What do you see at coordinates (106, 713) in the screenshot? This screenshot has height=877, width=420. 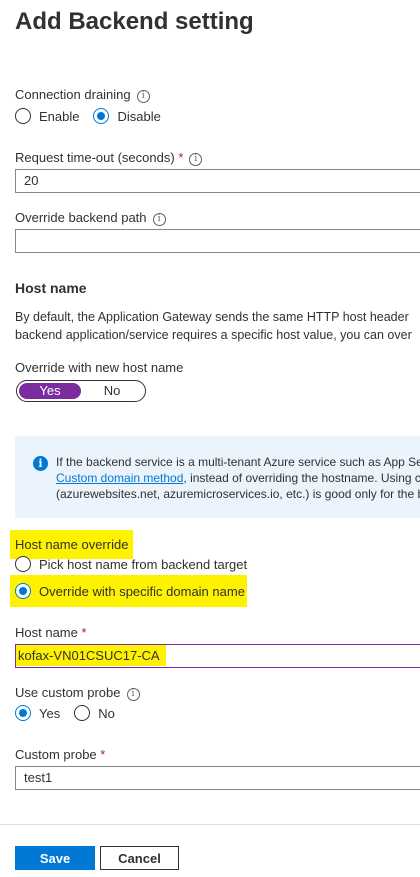 I see `no-option-label: No` at bounding box center [106, 713].